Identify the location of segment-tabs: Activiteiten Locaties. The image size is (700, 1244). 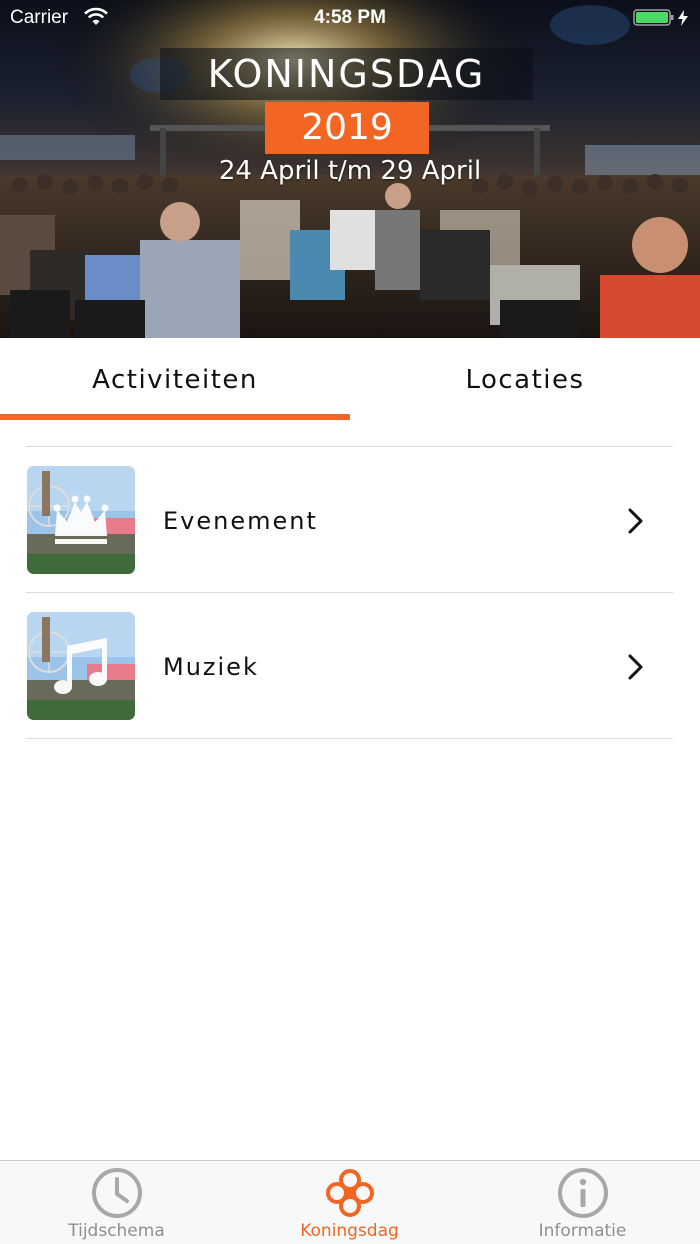
(350, 380).